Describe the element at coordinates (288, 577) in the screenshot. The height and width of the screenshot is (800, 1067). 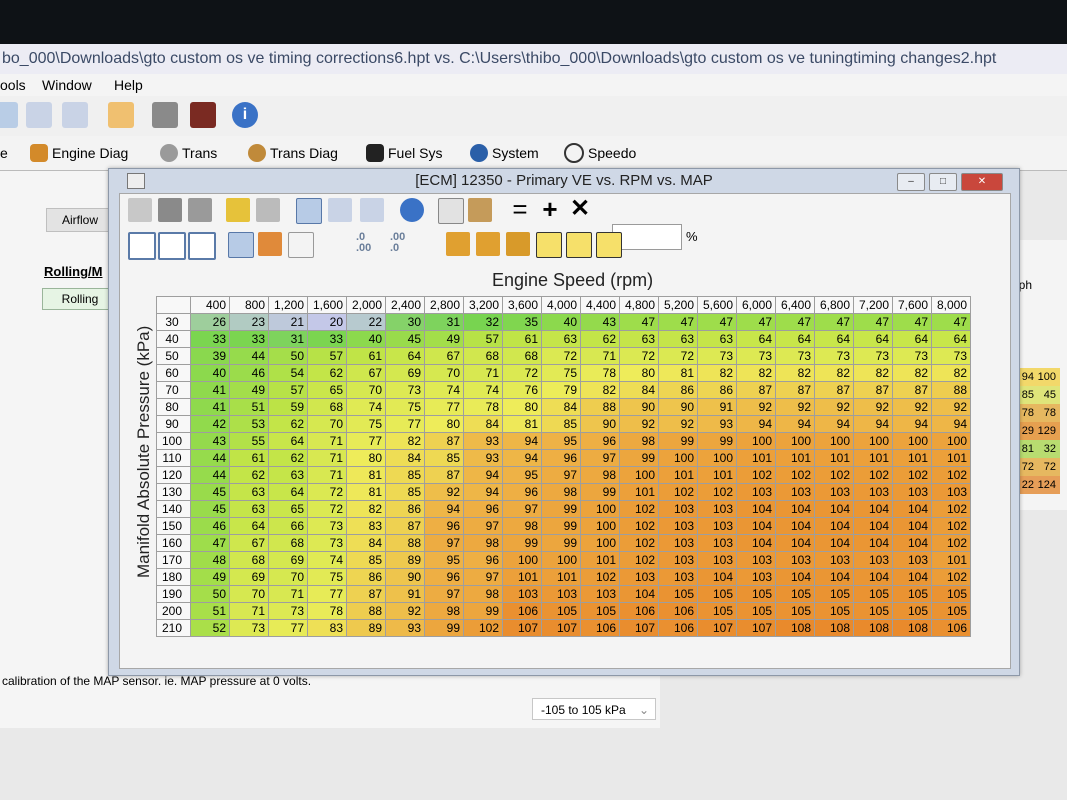
I see `ve-cell: 70` at that location.